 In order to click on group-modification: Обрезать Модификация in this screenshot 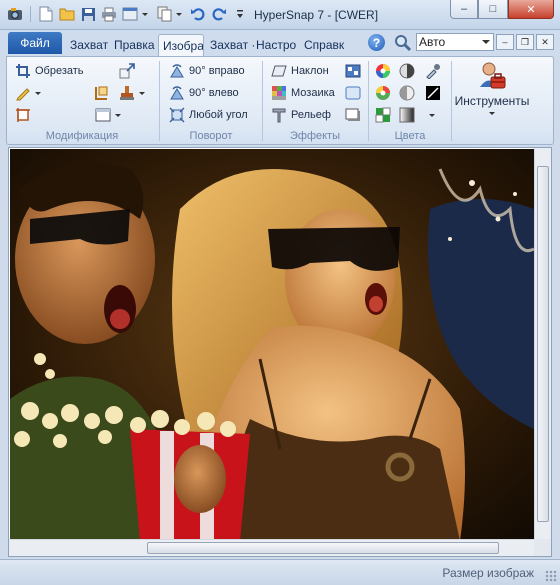, I will do `click(82, 100)`.